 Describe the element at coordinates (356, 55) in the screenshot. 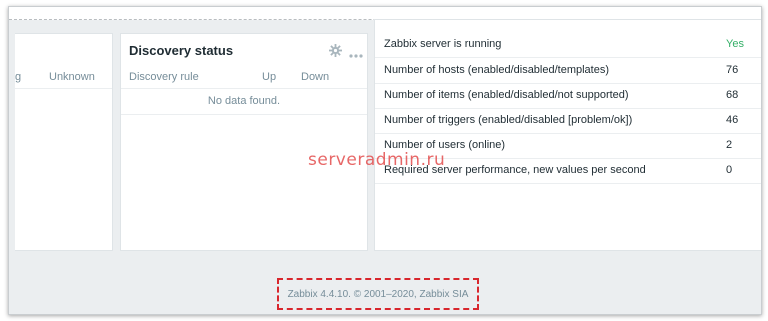

I see `more-icon` at that location.